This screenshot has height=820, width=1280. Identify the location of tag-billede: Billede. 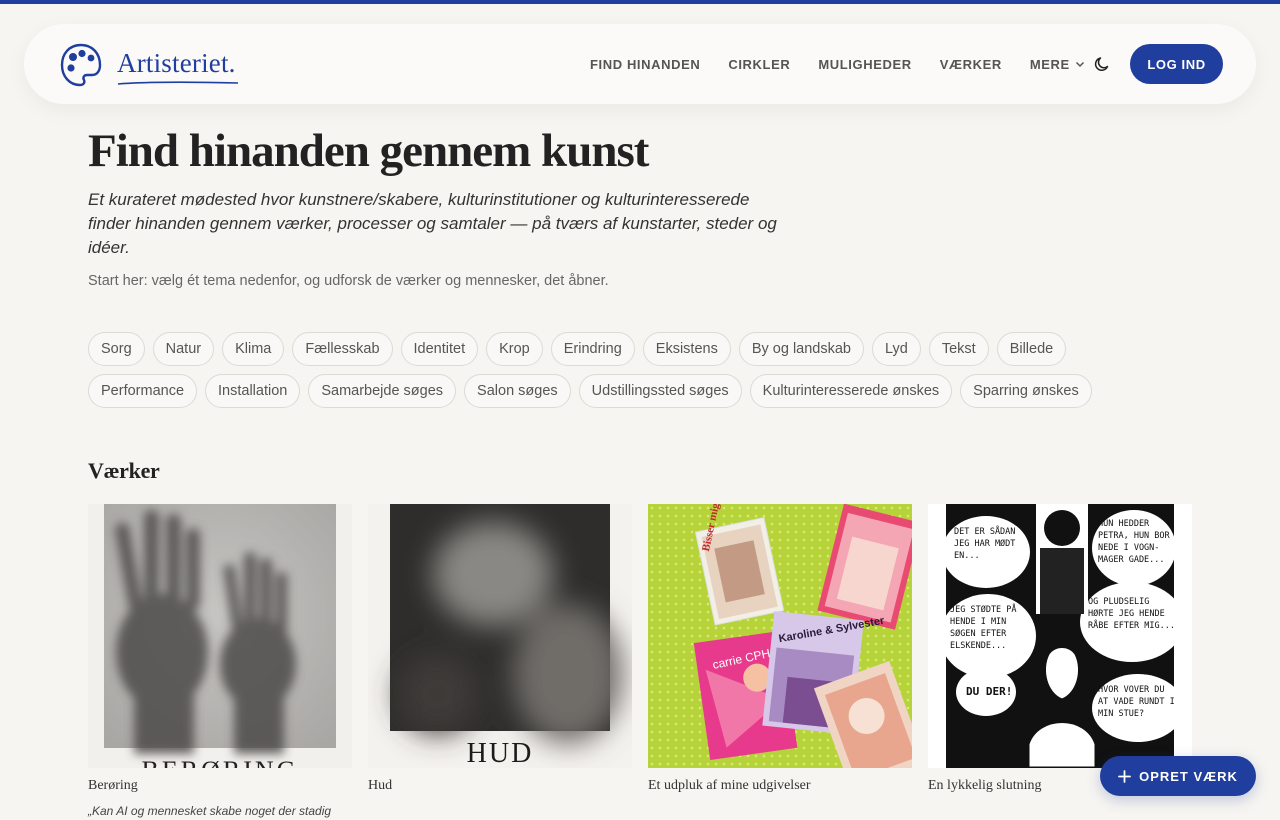
(1031, 349).